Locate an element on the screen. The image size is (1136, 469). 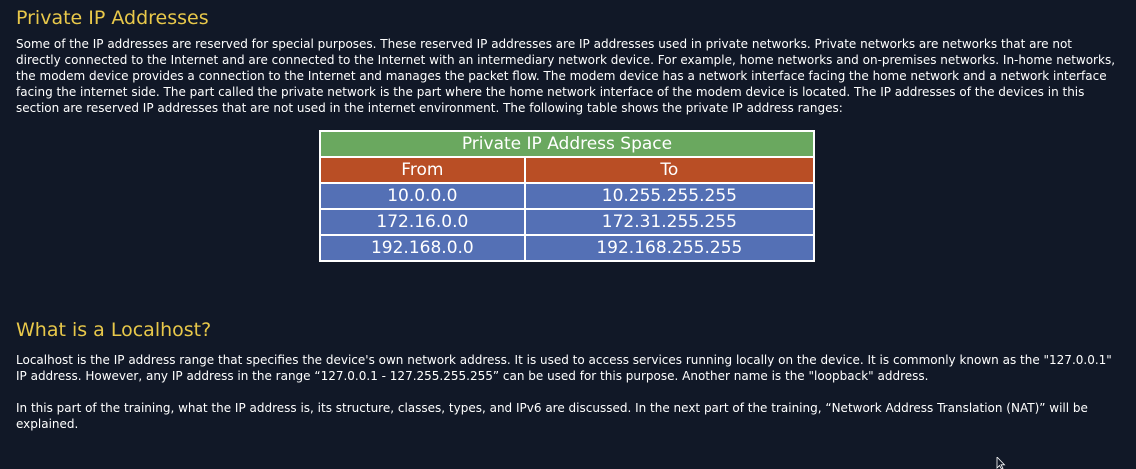
table-cell-from: 10.0.0.0 is located at coordinates (422, 196).